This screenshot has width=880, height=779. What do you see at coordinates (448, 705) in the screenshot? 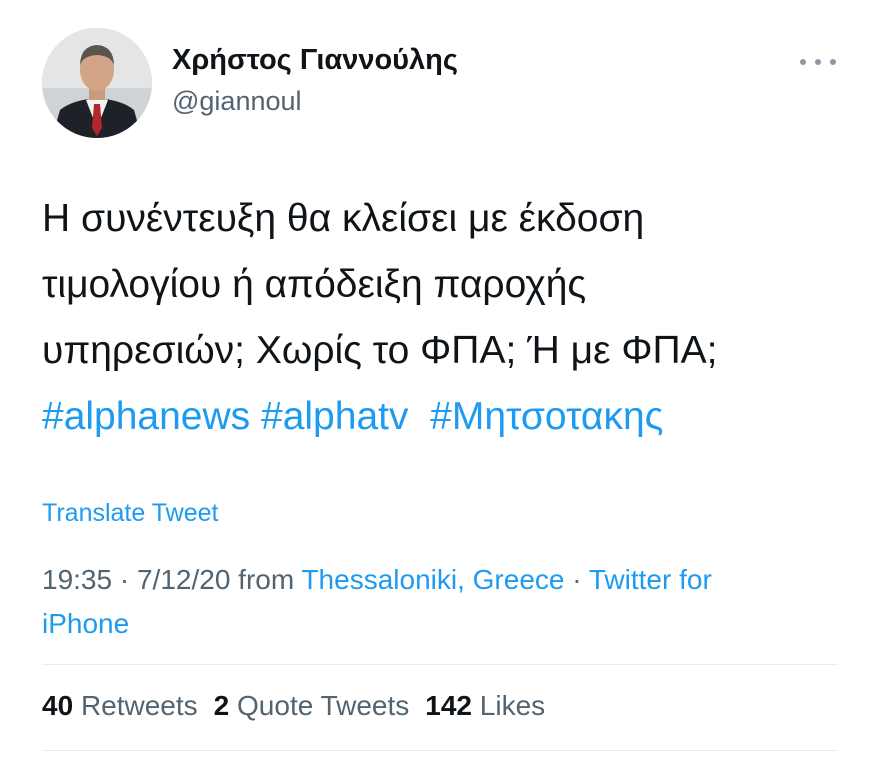
I see `likes-count: 142` at bounding box center [448, 705].